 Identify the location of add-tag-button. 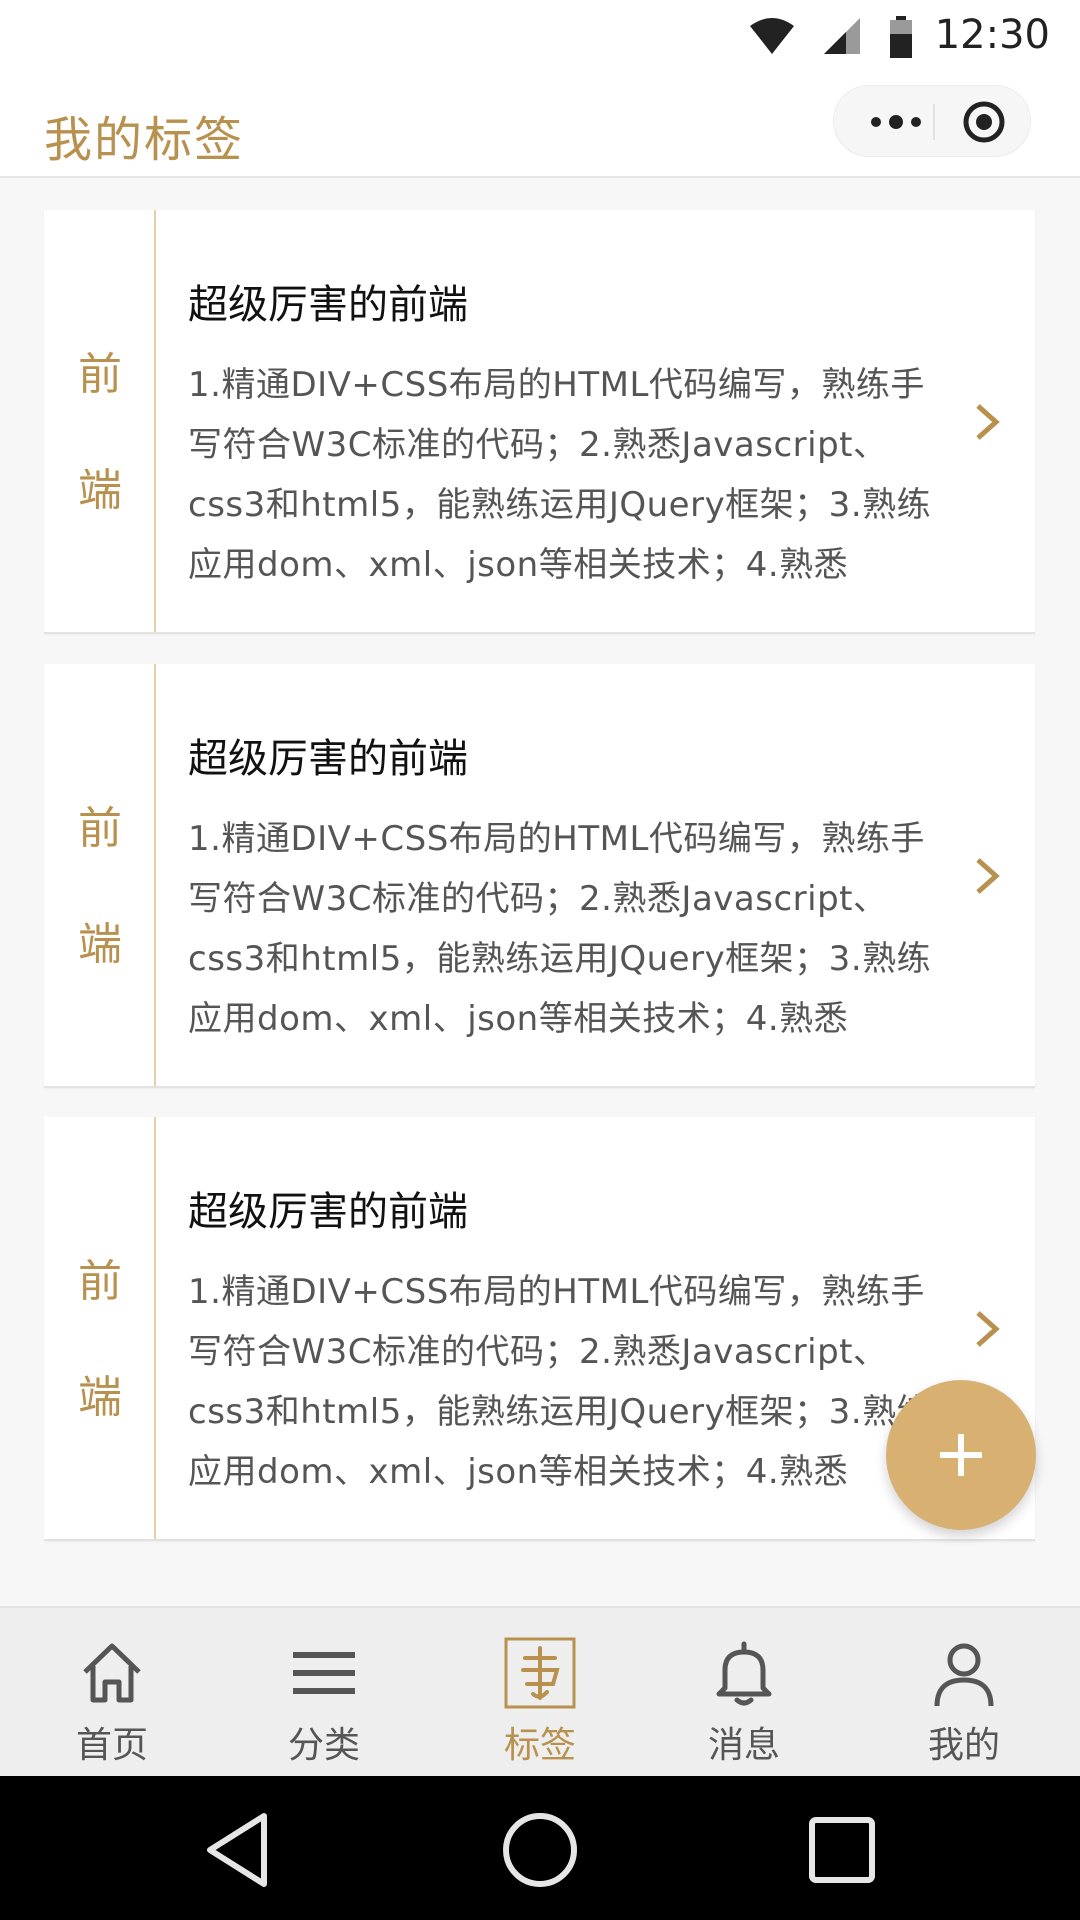
(961, 1455).